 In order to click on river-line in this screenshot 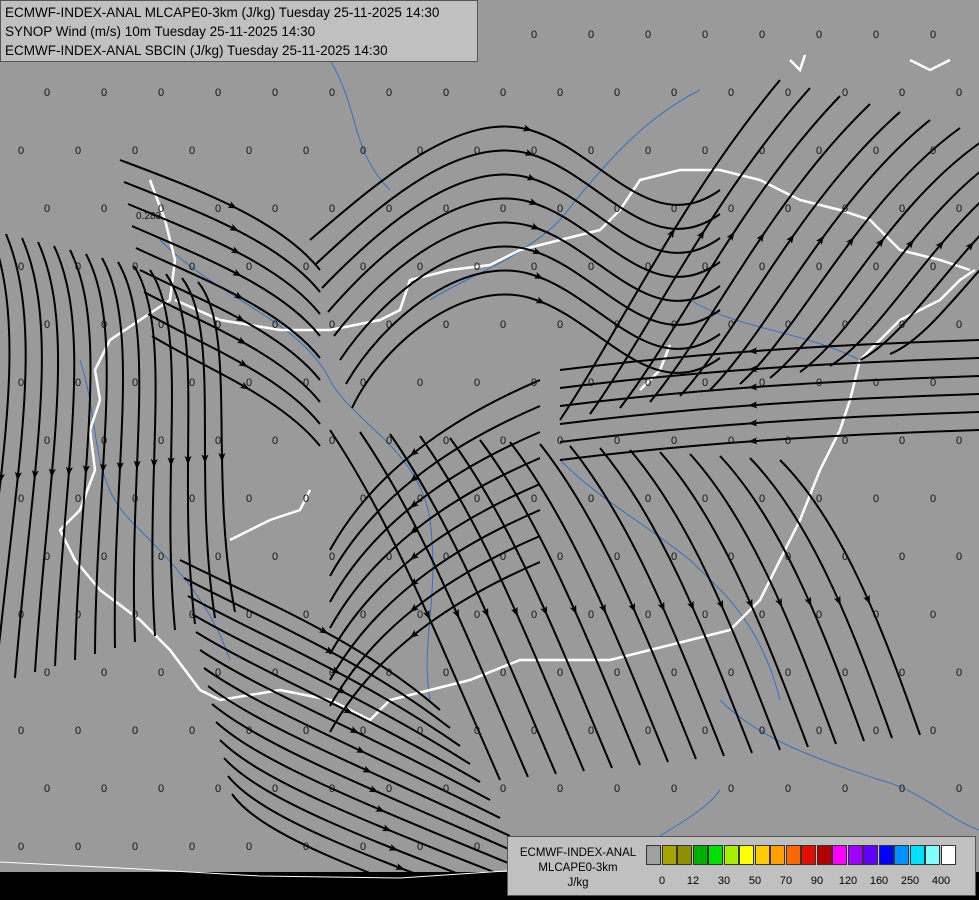, I will do `click(296, 470)`.